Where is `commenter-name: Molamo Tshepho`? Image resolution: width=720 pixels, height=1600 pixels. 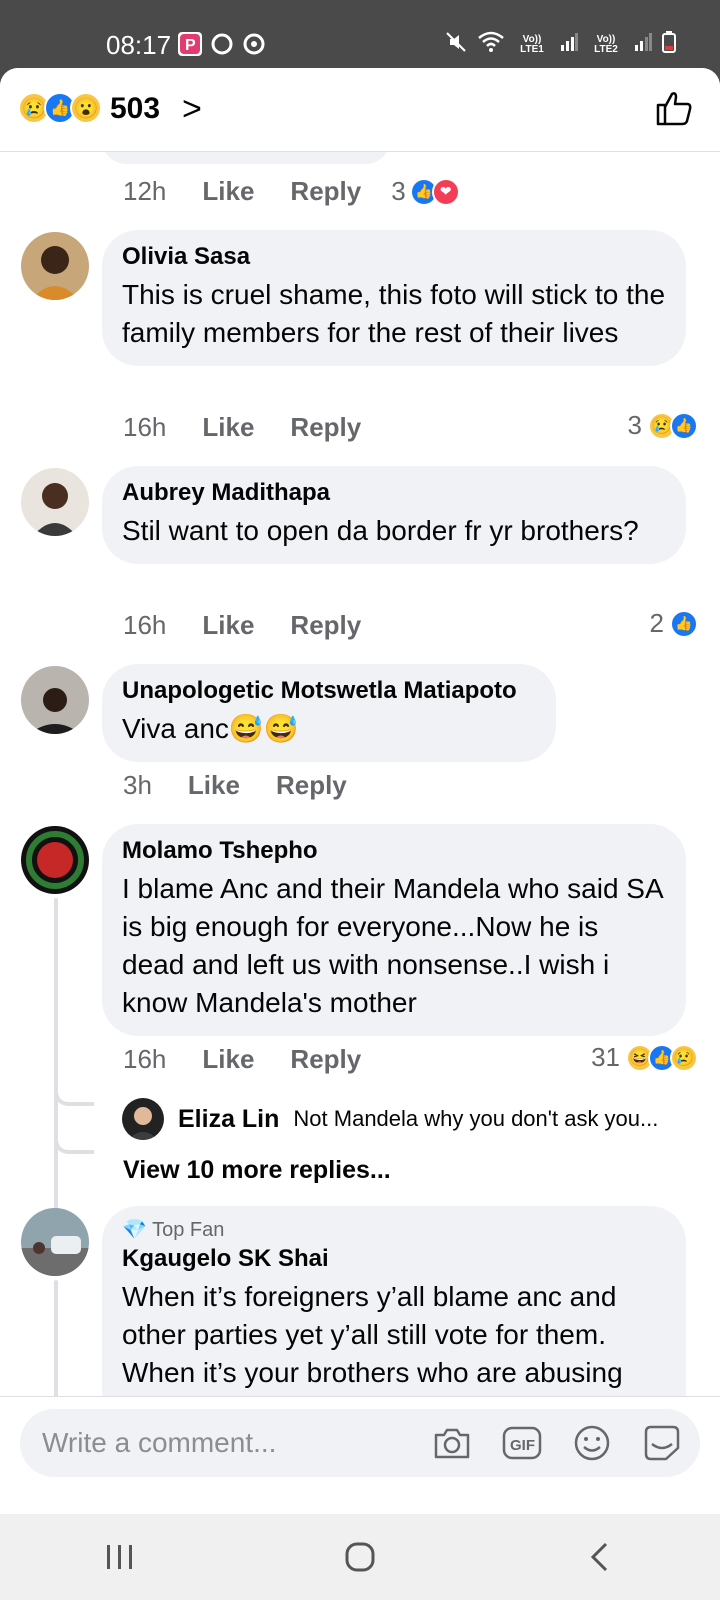 commenter-name: Molamo Tshepho is located at coordinates (394, 851).